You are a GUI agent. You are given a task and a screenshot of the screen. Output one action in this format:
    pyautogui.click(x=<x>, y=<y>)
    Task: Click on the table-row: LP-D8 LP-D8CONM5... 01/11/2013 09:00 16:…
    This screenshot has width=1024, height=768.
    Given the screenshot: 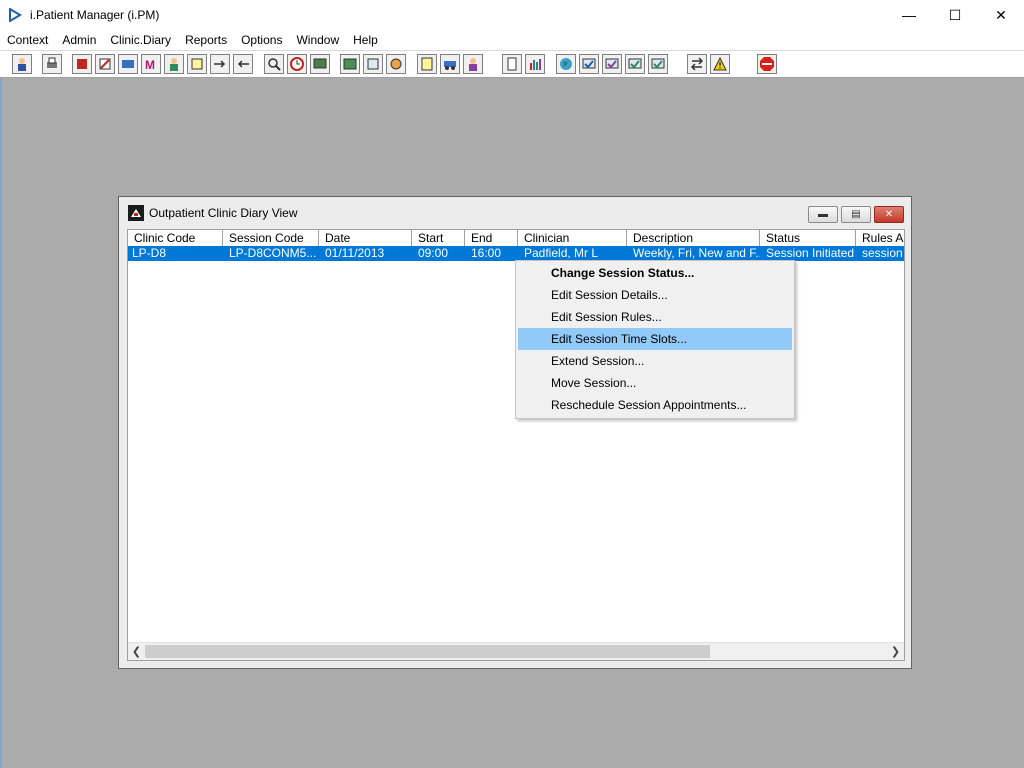 What is the action you would take?
    pyautogui.click(x=516, y=253)
    